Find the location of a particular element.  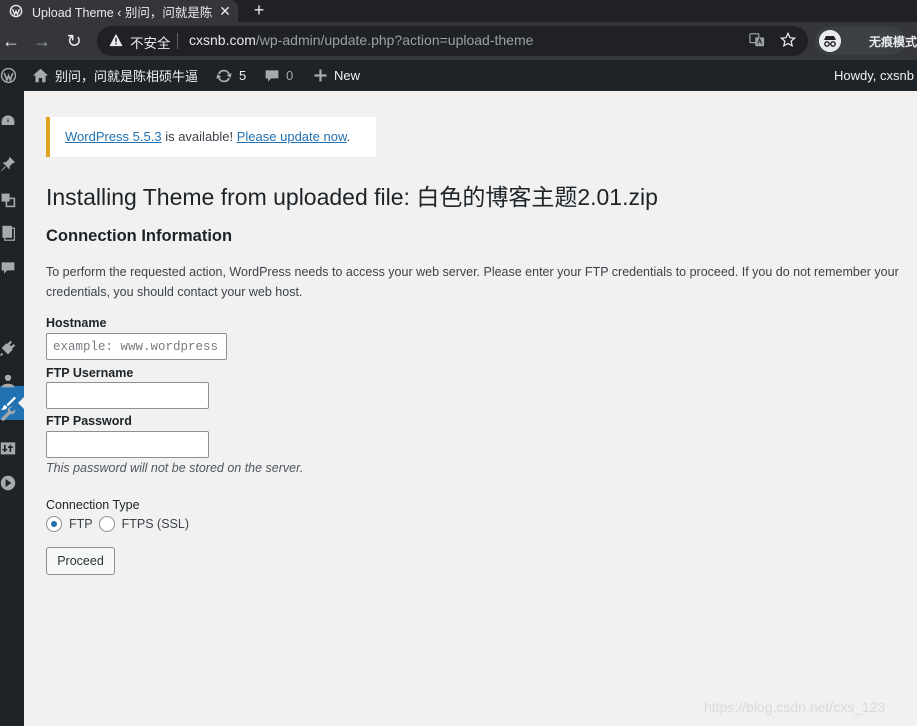

incognito-icon is located at coordinates (830, 41).